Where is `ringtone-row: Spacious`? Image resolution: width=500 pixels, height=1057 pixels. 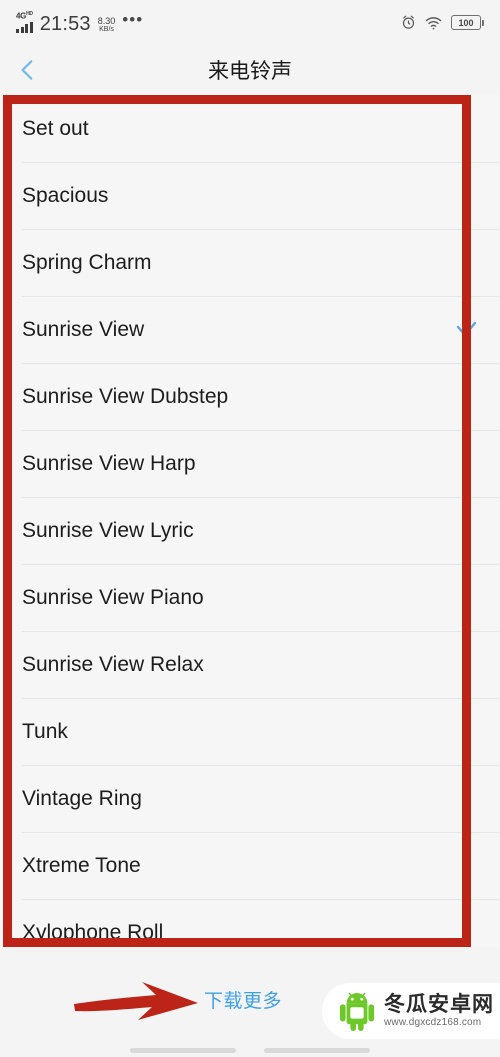
ringtone-row: Spacious is located at coordinates (250, 195).